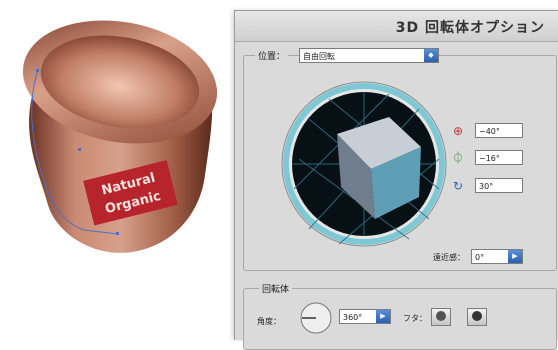 This screenshot has height=350, width=558. I want to click on position-preset-select: 自由回転 ◆, so click(369, 55).